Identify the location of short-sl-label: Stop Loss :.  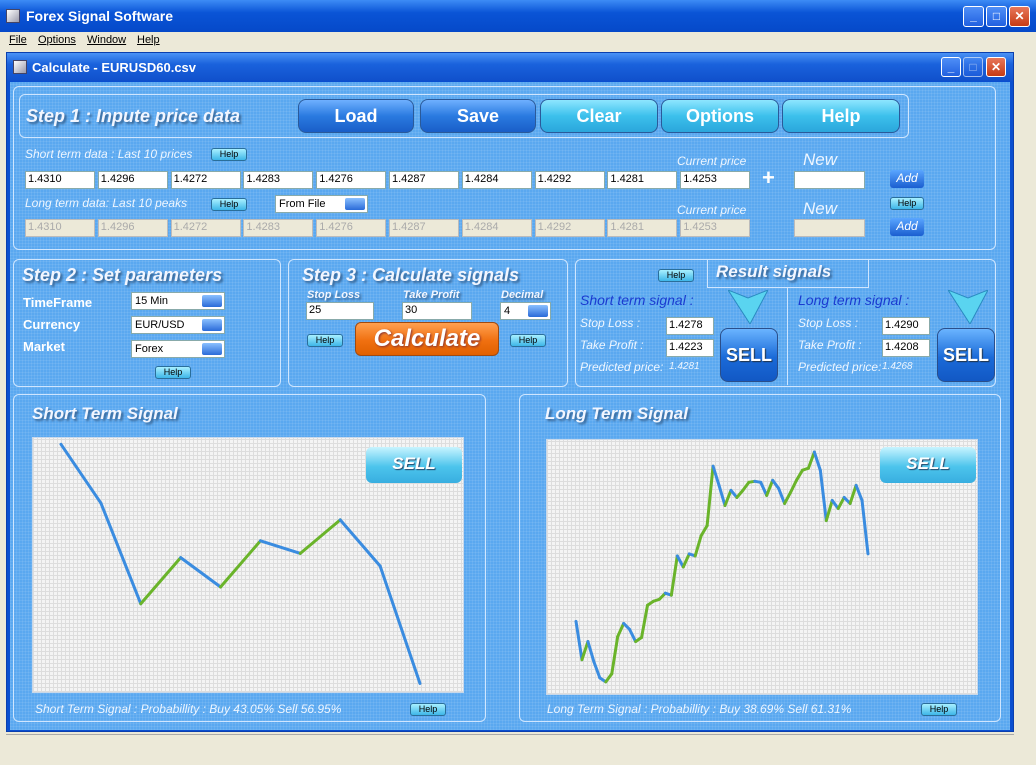
(610, 323).